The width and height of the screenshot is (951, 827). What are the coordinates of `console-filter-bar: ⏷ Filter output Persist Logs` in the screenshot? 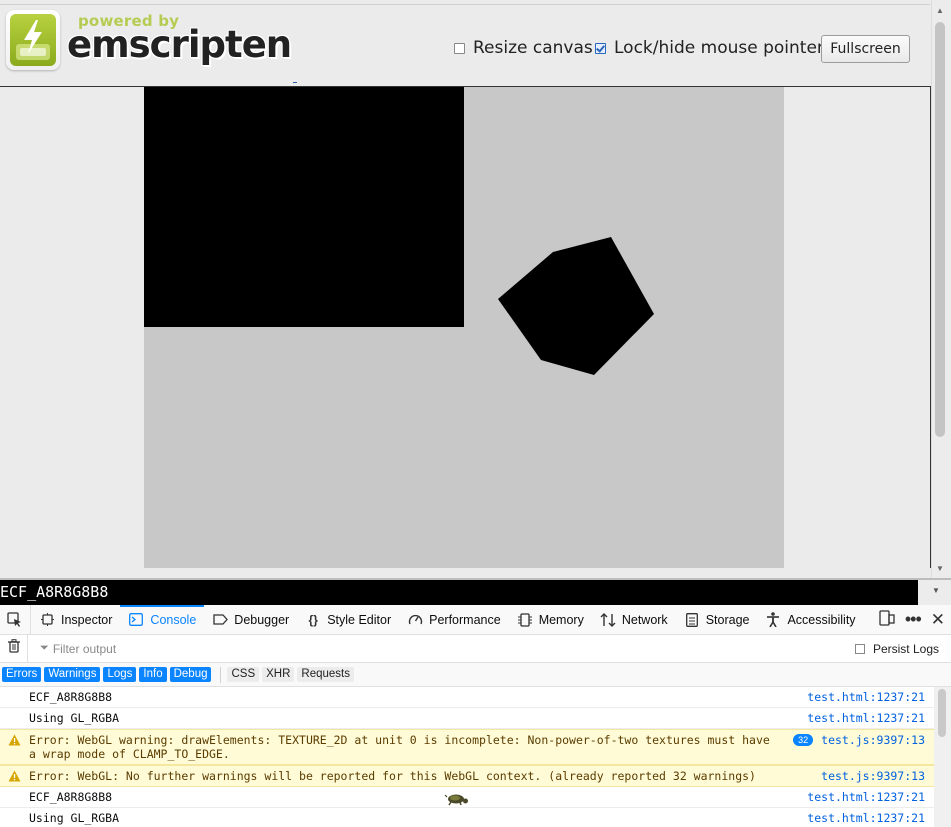 It's located at (475, 648).